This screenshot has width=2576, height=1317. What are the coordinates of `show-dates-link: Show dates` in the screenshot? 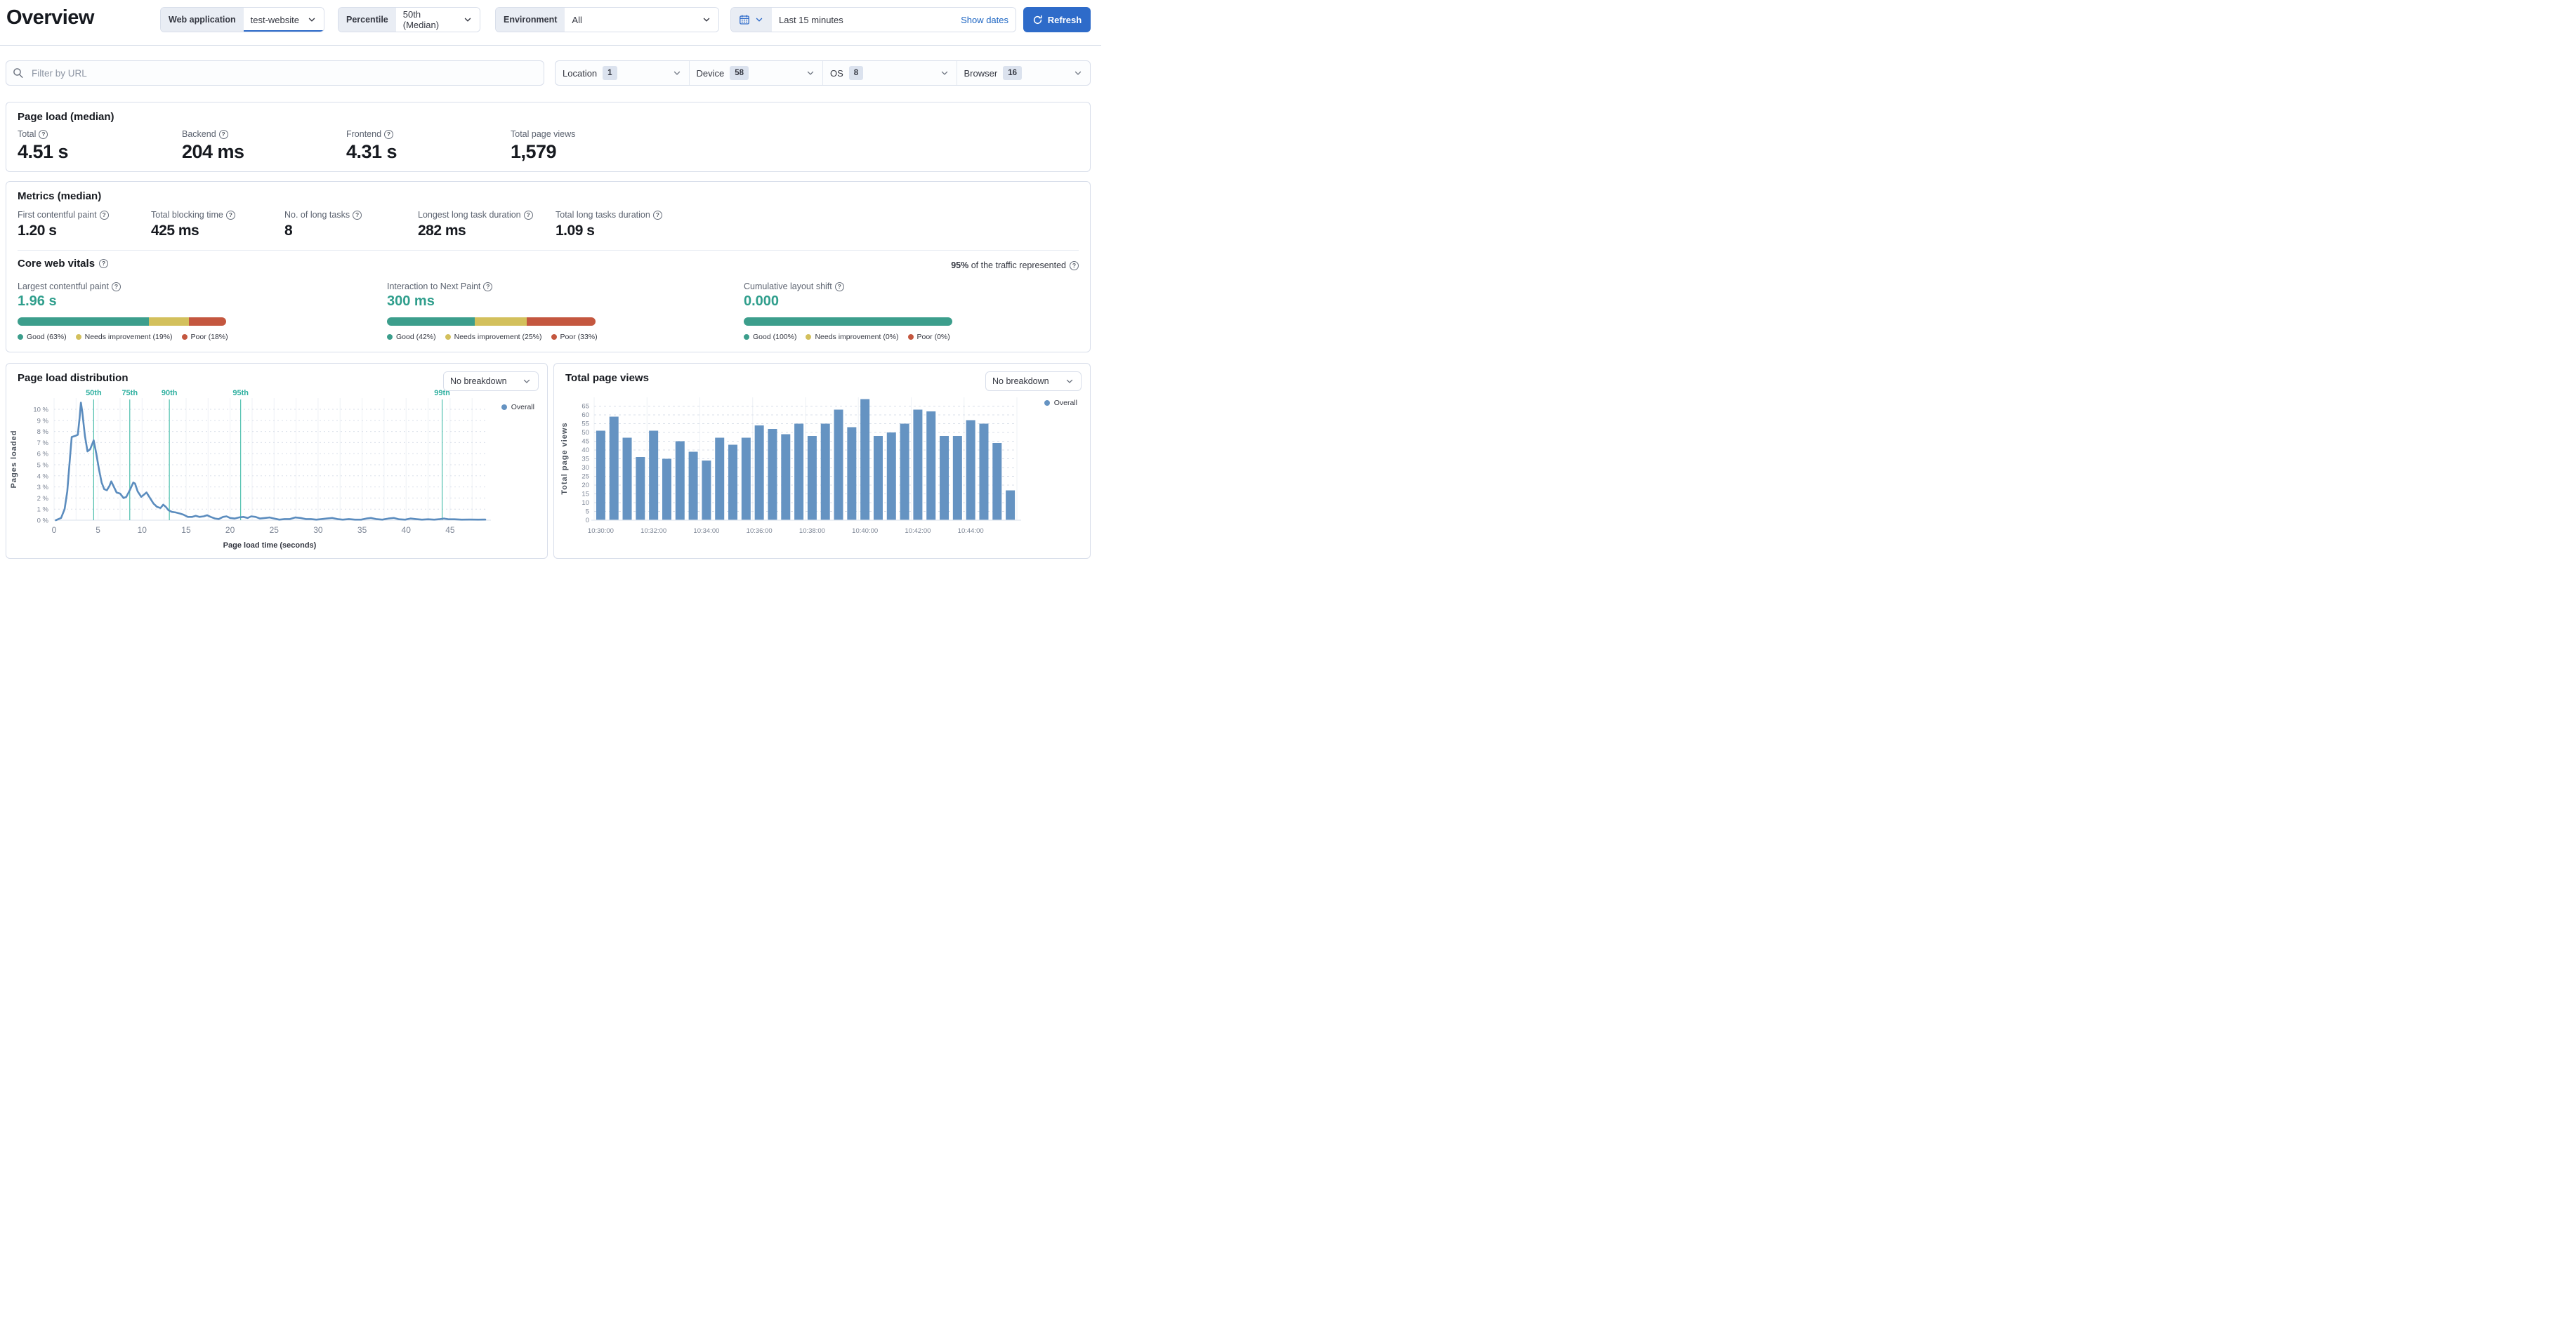 It's located at (984, 20).